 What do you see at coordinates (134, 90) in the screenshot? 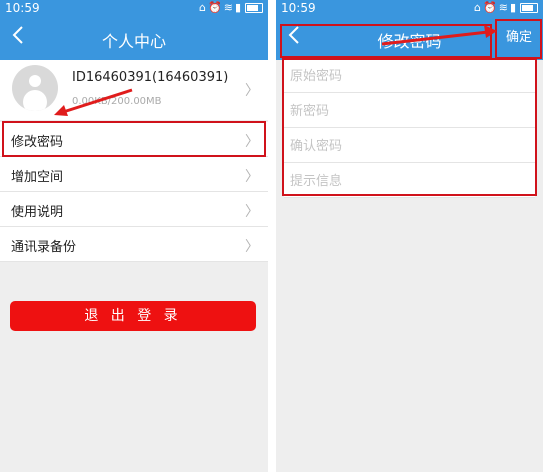
I see `profile-card: ID16460391(16460391) 0.00KB/200.00MB 〉` at bounding box center [134, 90].